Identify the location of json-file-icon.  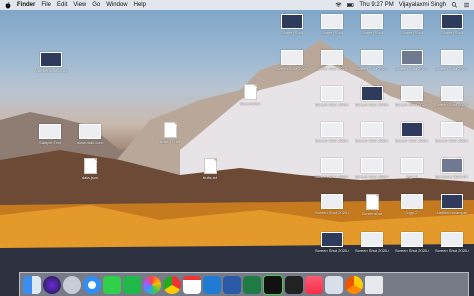
(90, 166).